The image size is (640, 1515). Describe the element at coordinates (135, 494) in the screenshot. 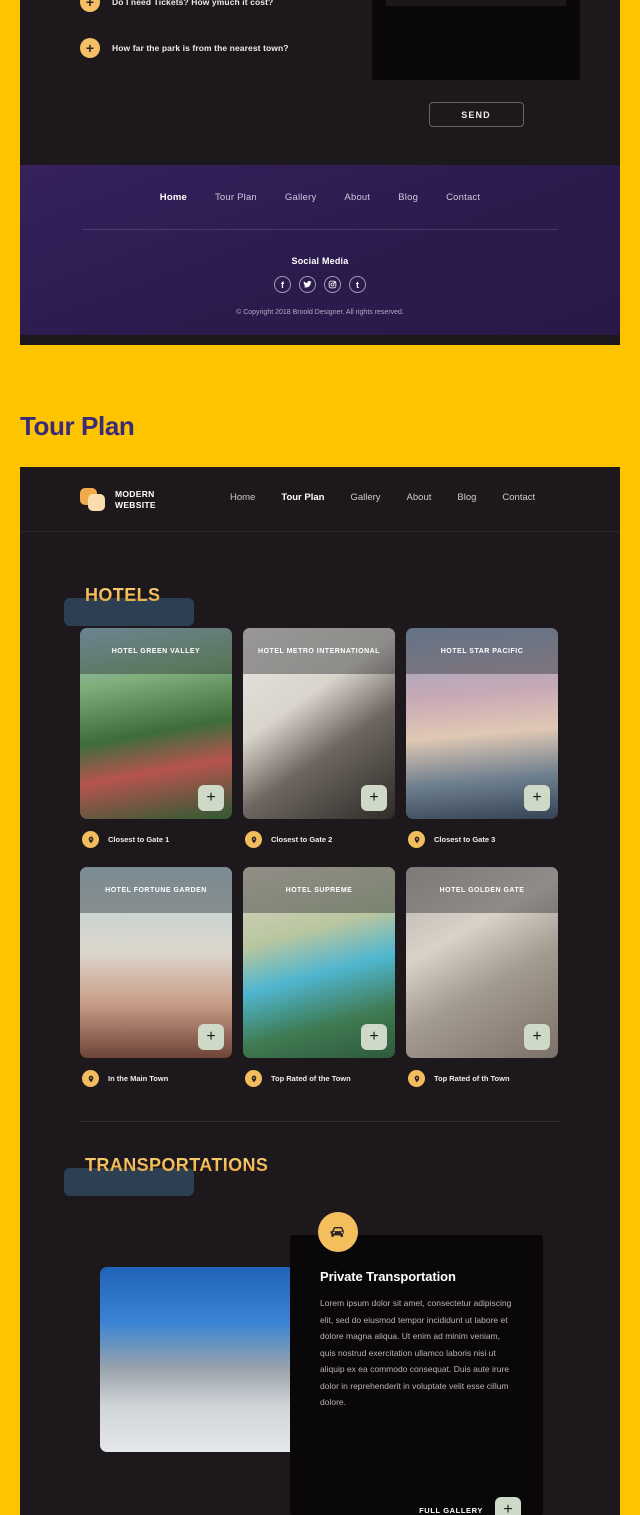

I see `brand-line-1: MODERN` at that location.